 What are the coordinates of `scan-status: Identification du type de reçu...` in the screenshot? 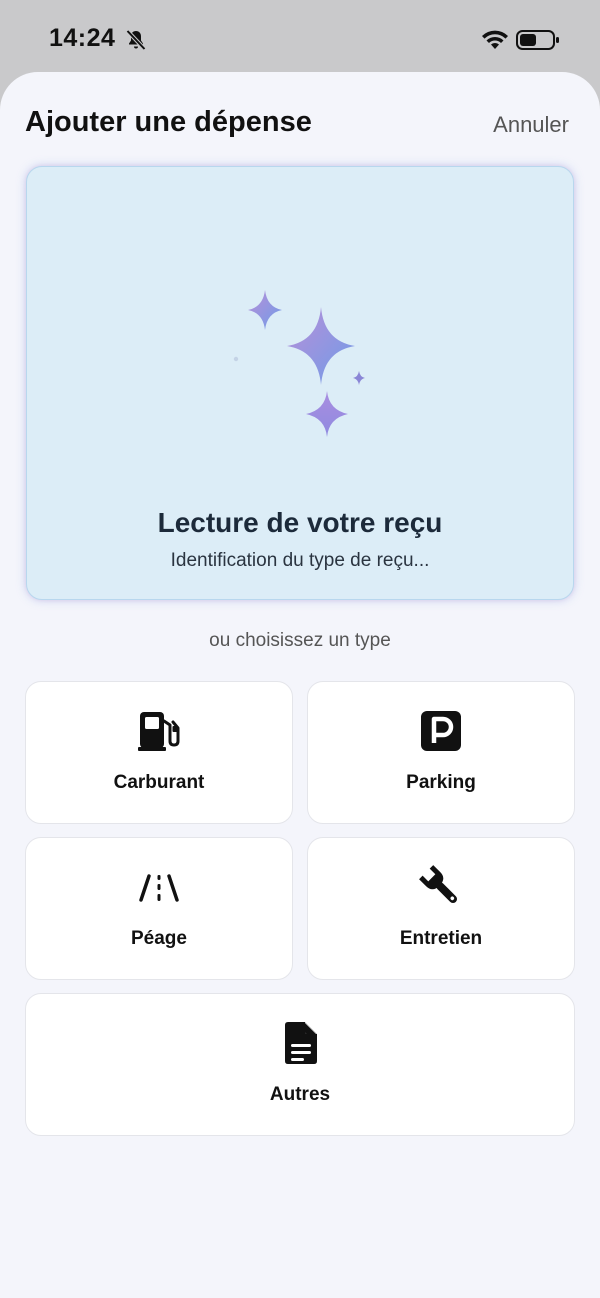 It's located at (300, 560).